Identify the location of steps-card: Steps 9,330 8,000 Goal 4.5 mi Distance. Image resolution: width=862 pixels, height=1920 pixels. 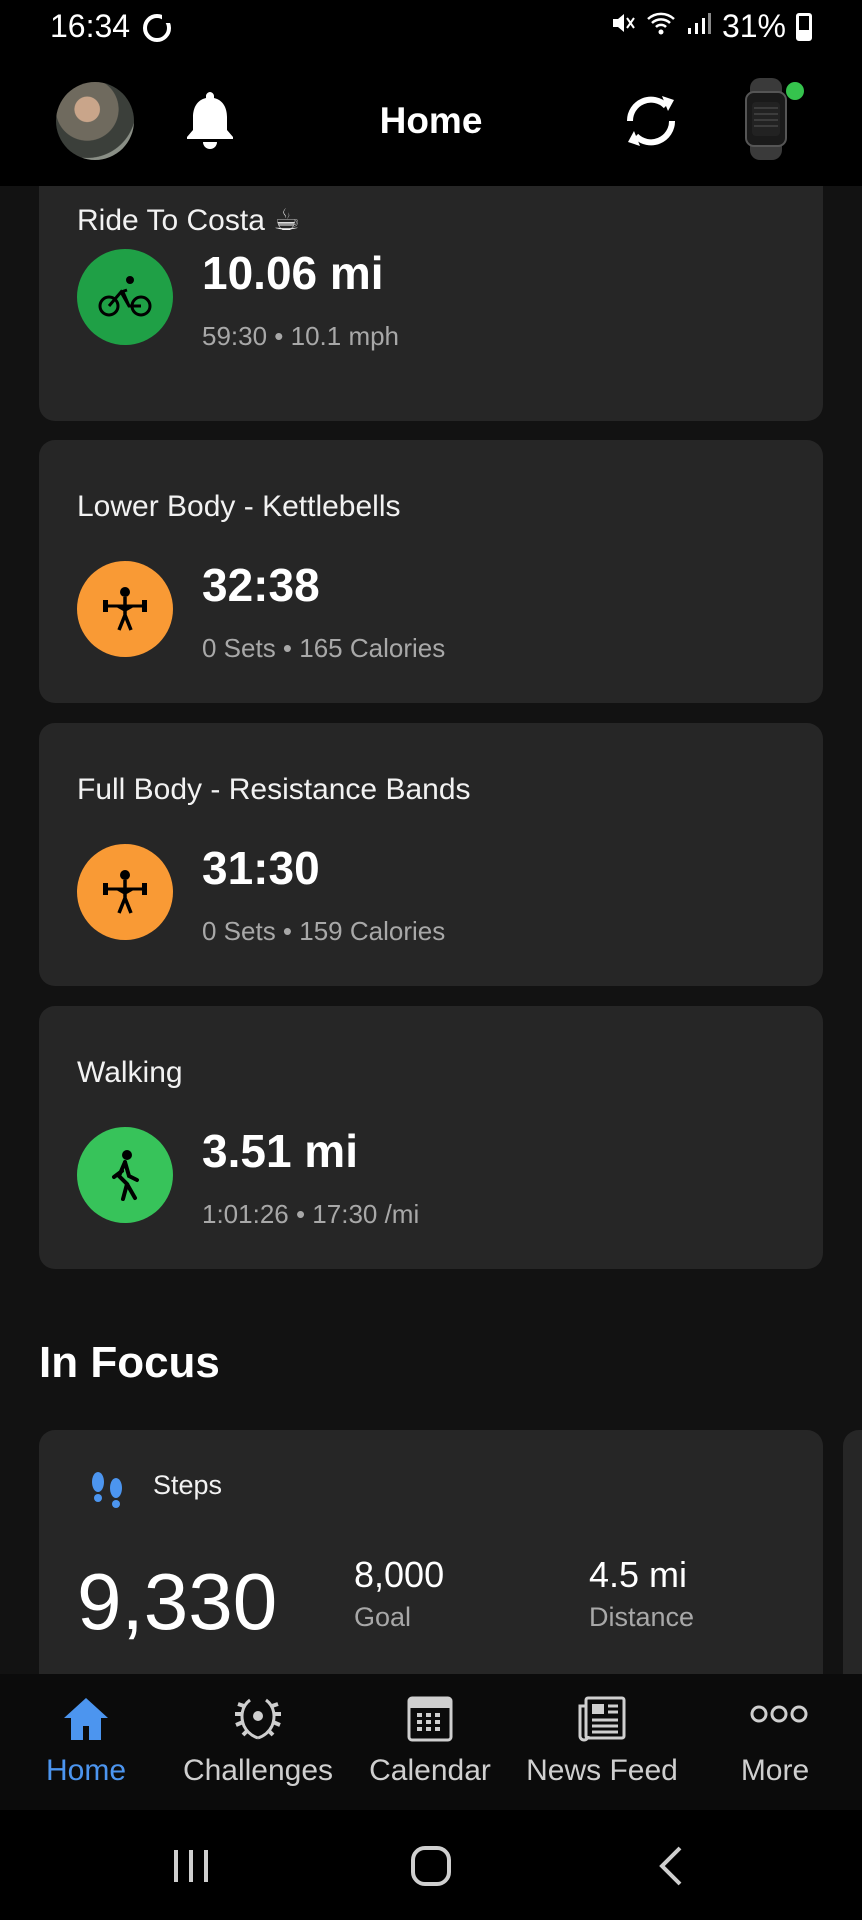
(431, 1552).